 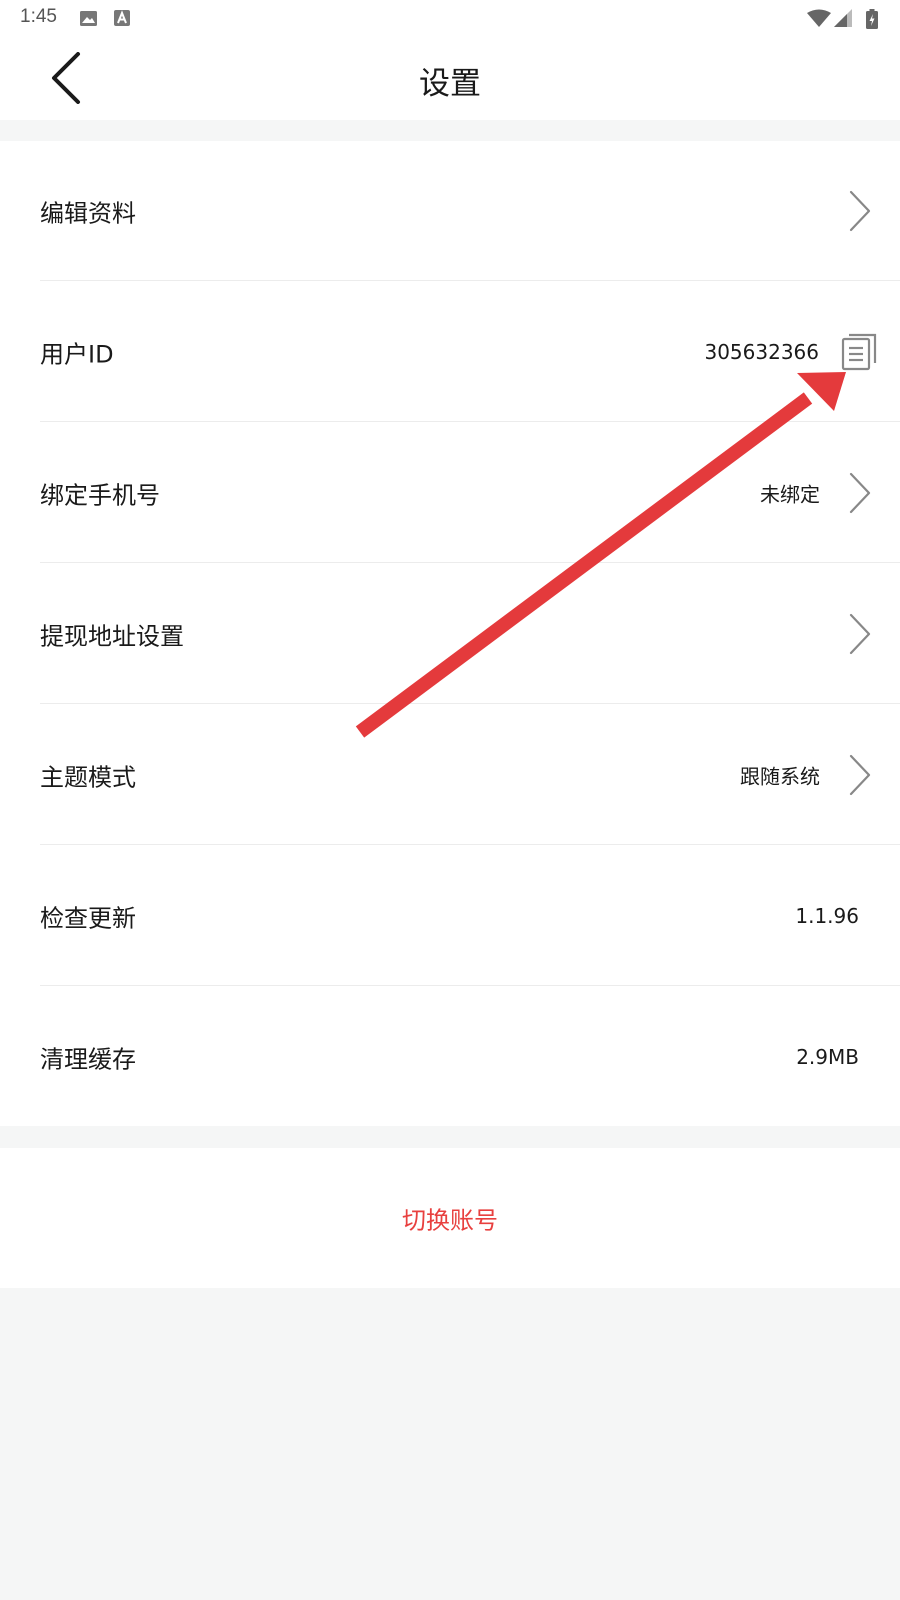 I want to click on image-notification-icon, so click(x=88, y=18).